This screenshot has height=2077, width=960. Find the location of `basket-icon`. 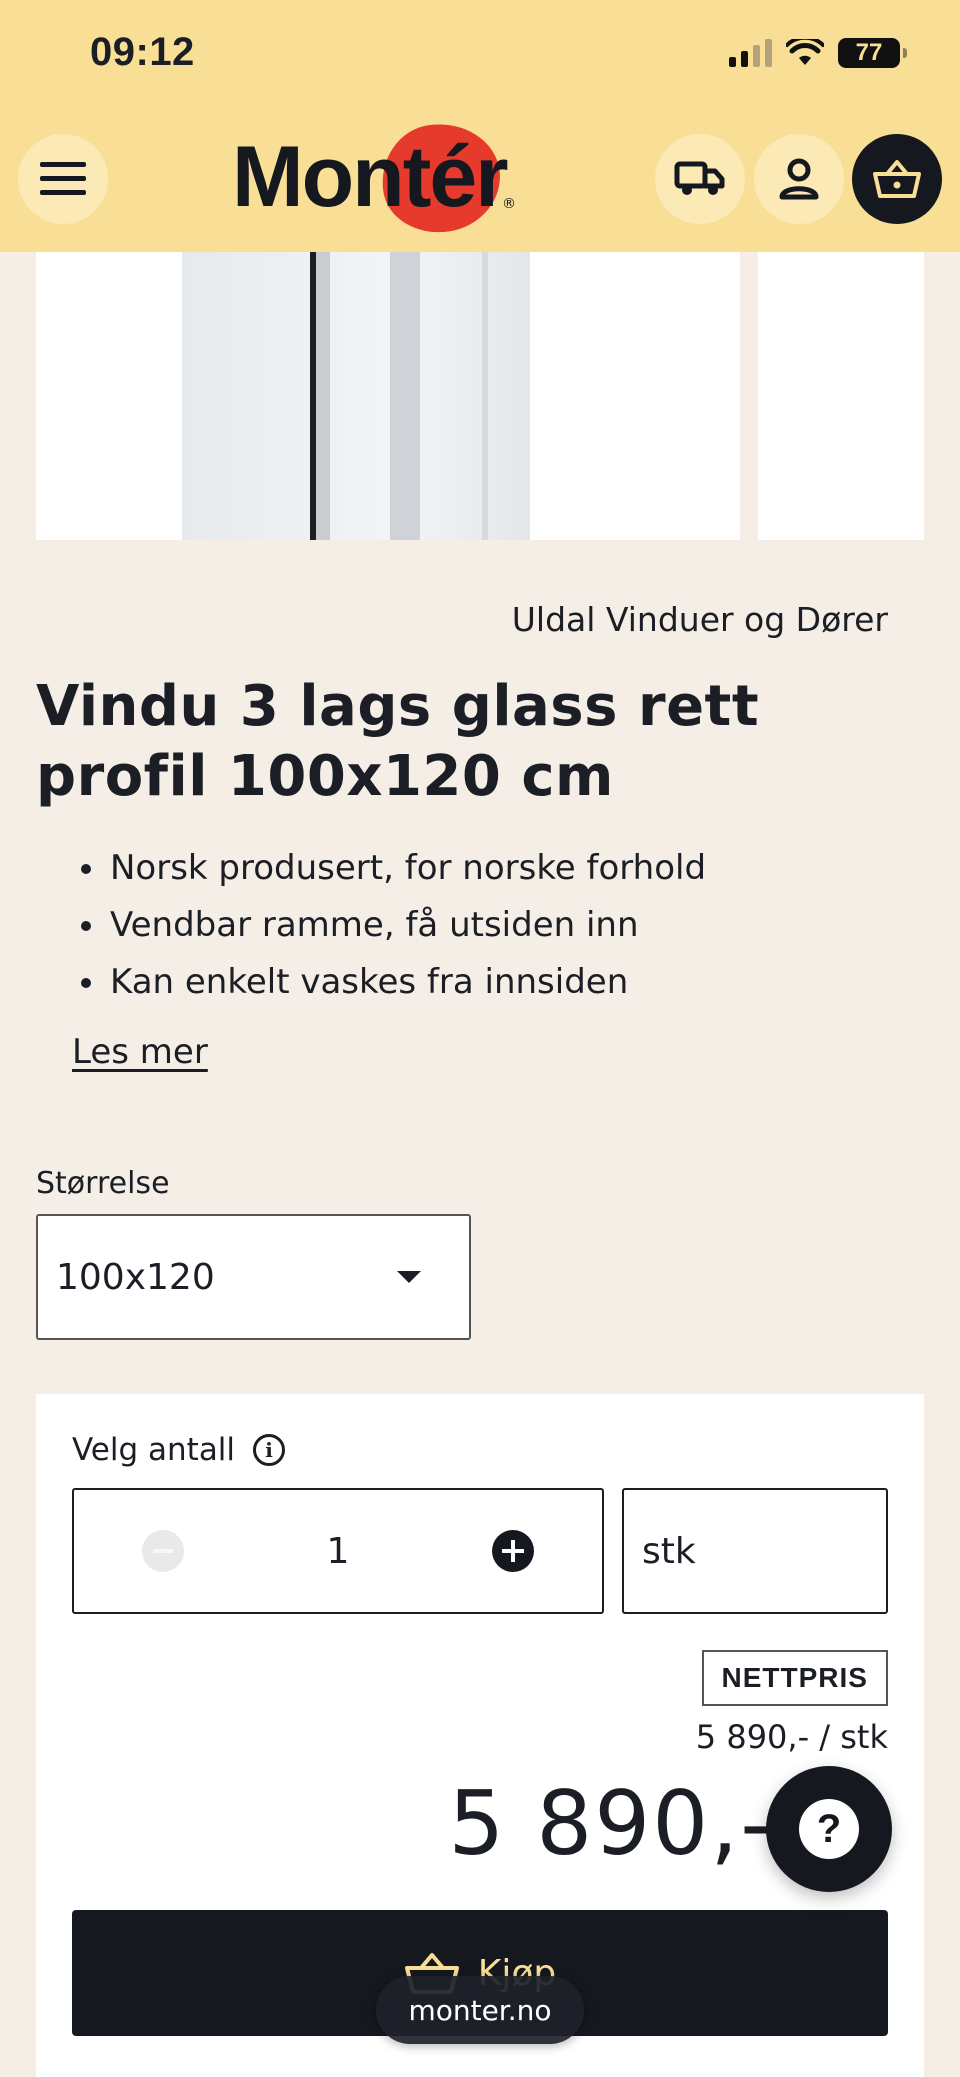

basket-icon is located at coordinates (897, 179).